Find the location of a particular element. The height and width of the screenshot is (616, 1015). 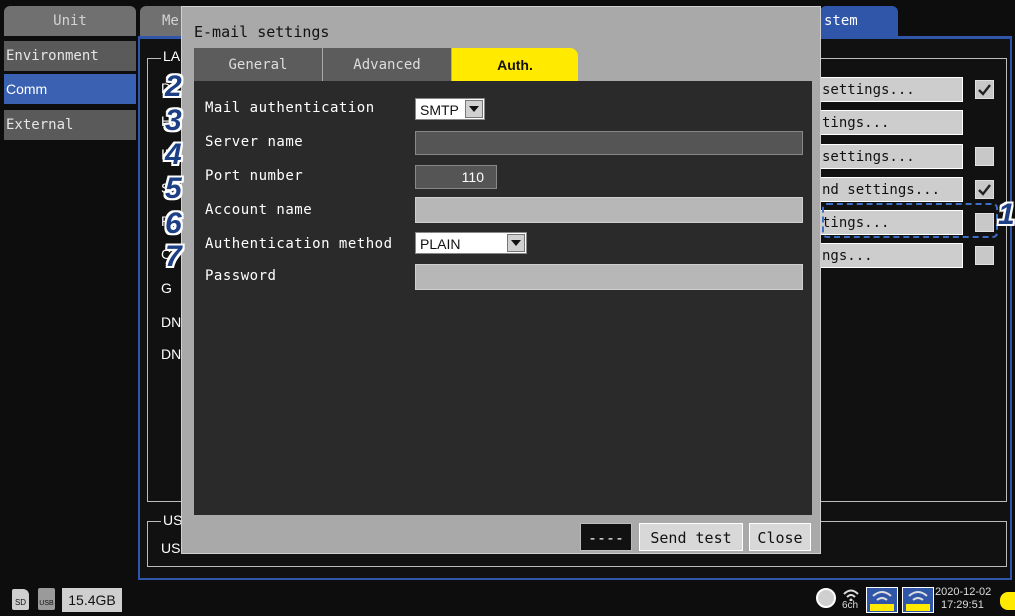

callout-number-1: 1 is located at coordinates (1006, 214).